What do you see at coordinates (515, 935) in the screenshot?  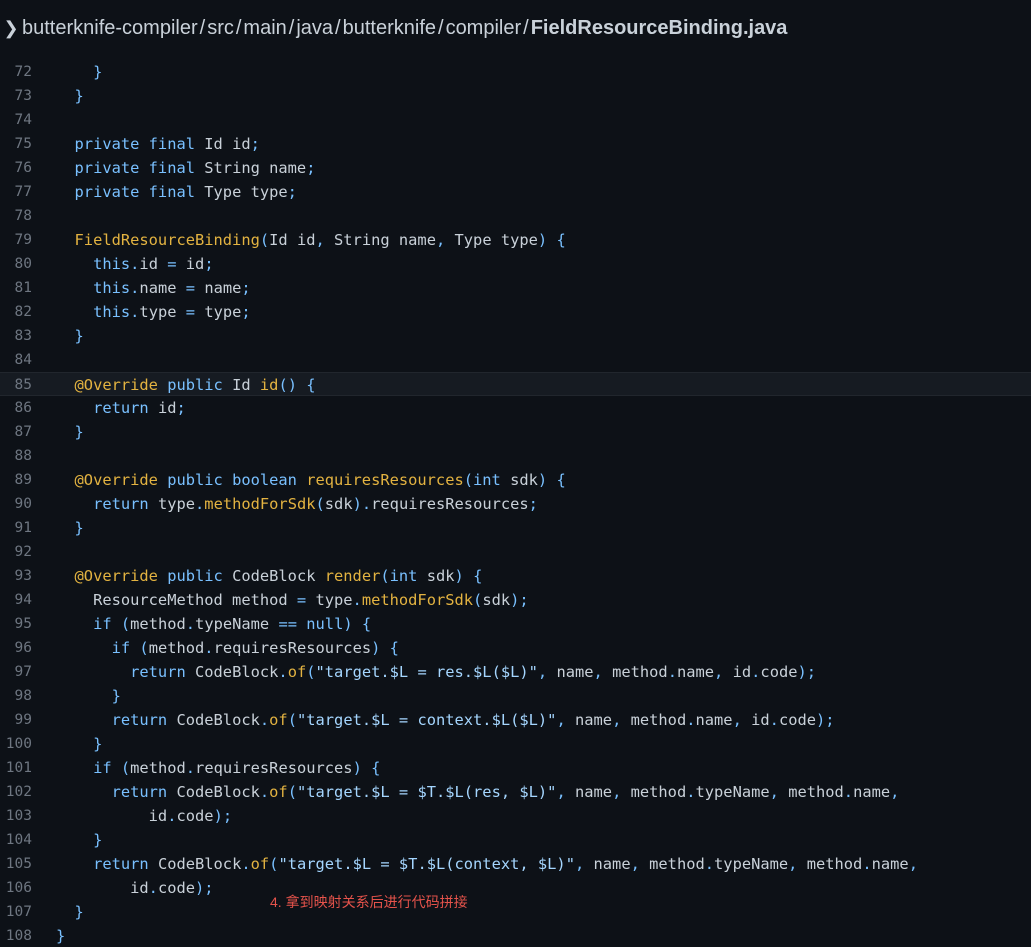 I see `code-line: 108}` at bounding box center [515, 935].